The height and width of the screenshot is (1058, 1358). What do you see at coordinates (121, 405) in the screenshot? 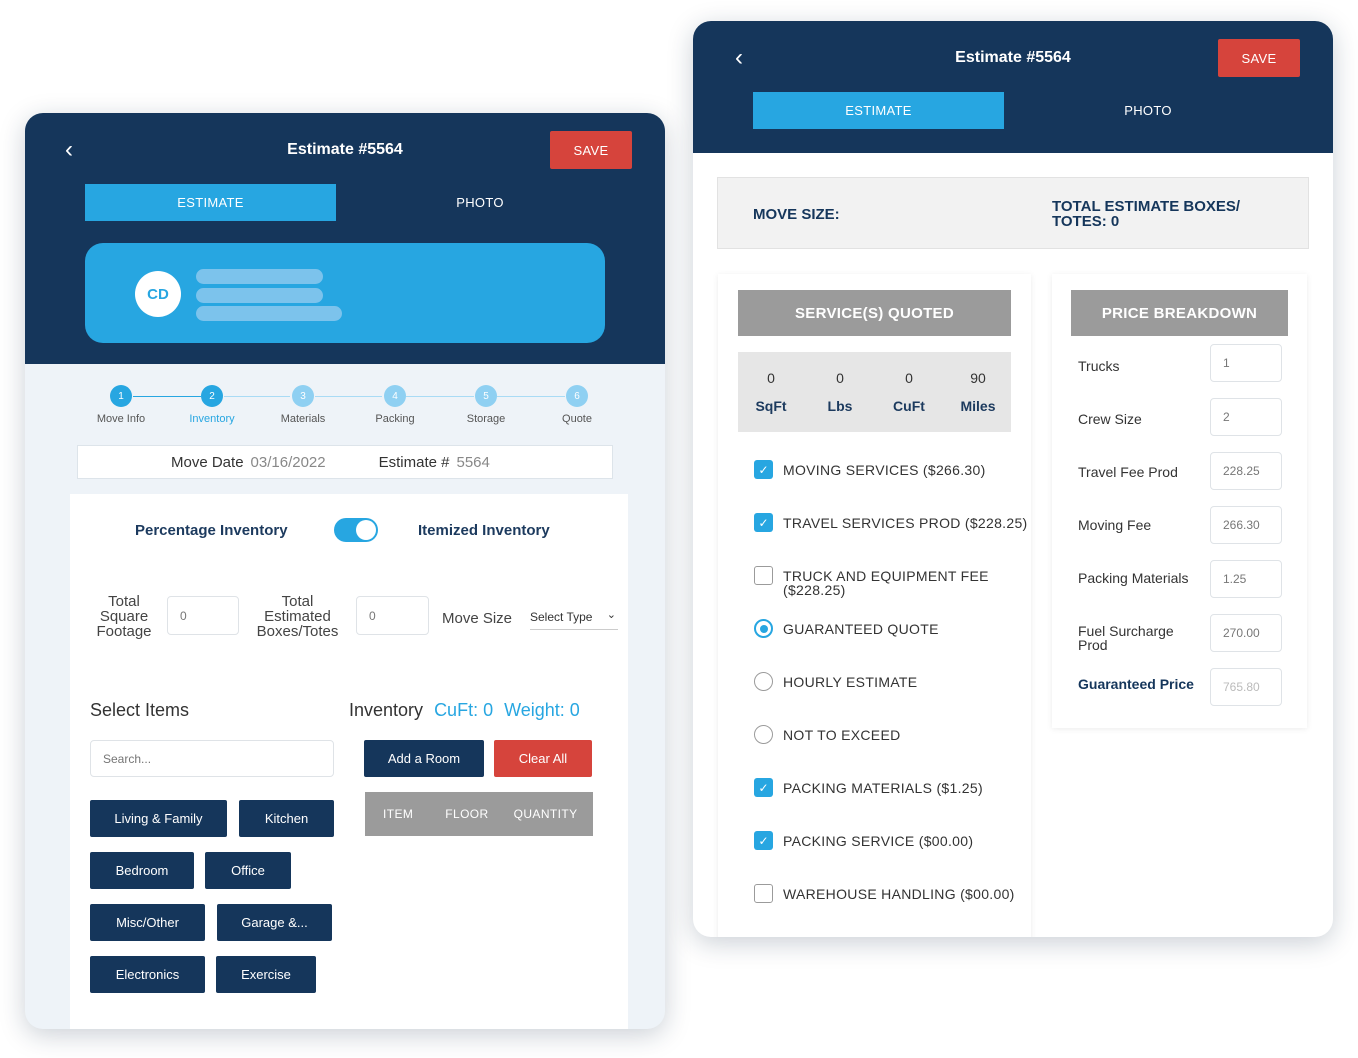
I see `step-move-info: 1 Move Info` at bounding box center [121, 405].